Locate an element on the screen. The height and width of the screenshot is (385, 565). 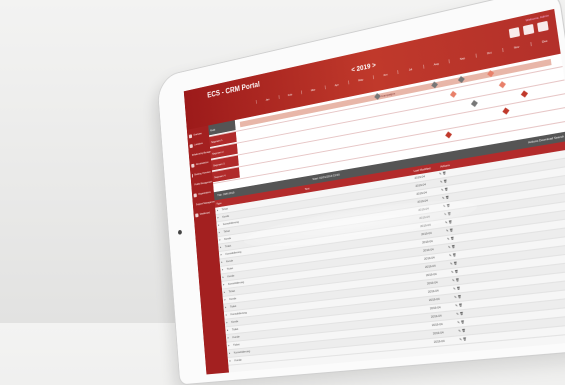
print-icon is located at coordinates (514, 32).